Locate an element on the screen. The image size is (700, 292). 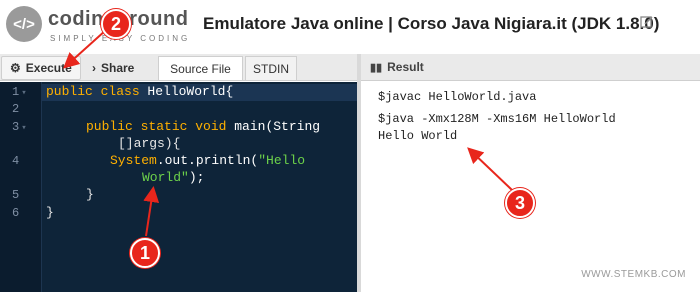
line-number: 1 ▾ is located at coordinates (19, 92).